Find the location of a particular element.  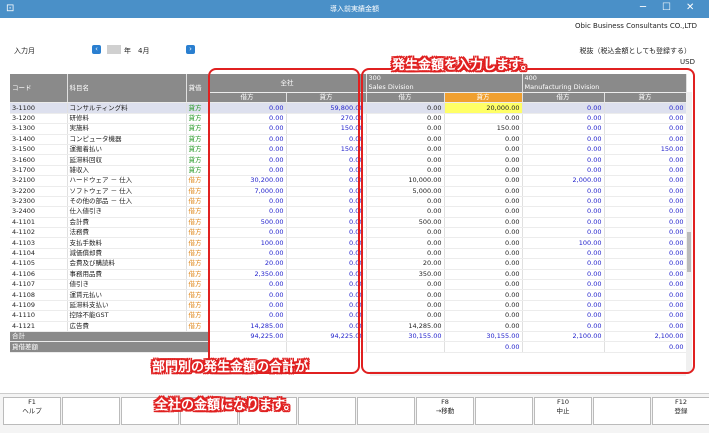

cell-account-name: 運賃元払い is located at coordinates (127, 295).